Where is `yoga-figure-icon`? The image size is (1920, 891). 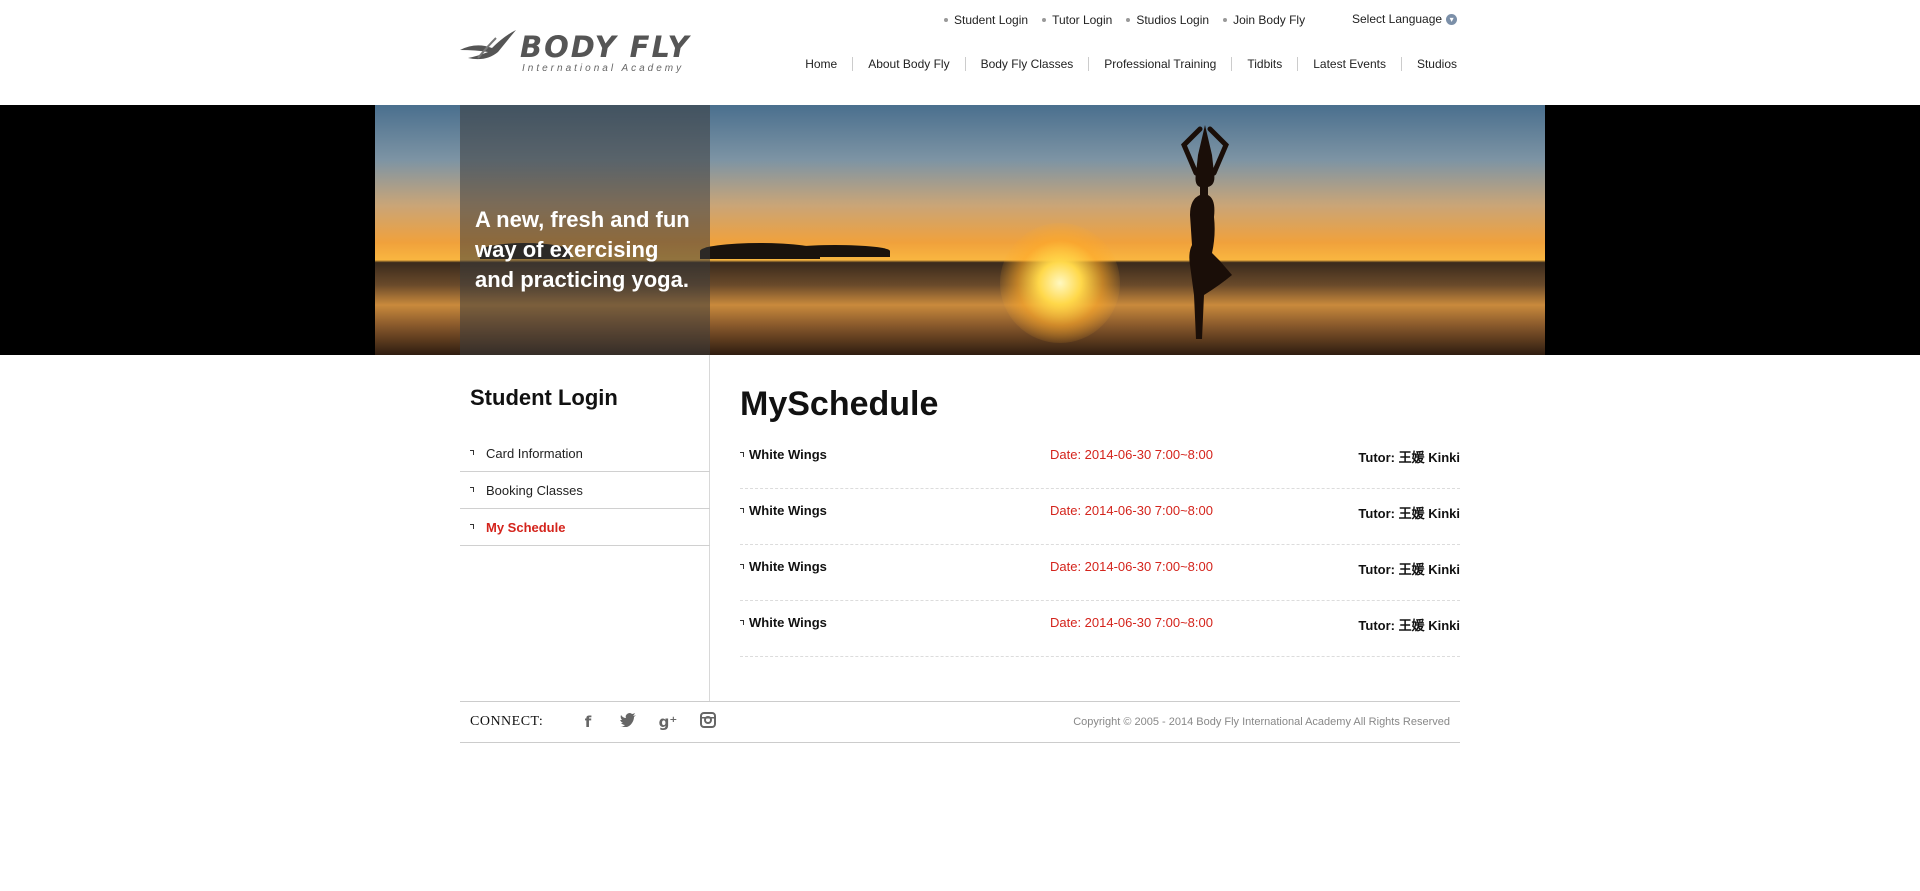
yoga-figure-icon is located at coordinates (1206, 232).